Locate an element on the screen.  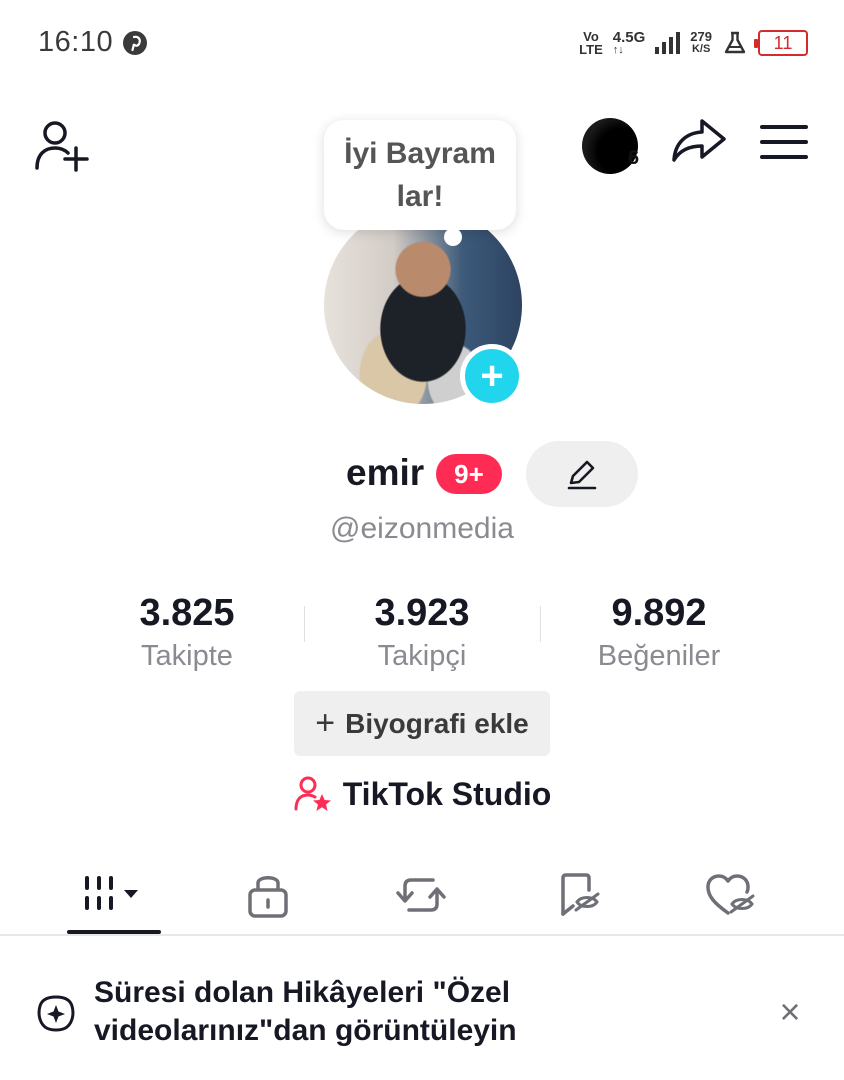
status-note-bubble: İyi Bayram lar! is located at coordinates (420, 175).